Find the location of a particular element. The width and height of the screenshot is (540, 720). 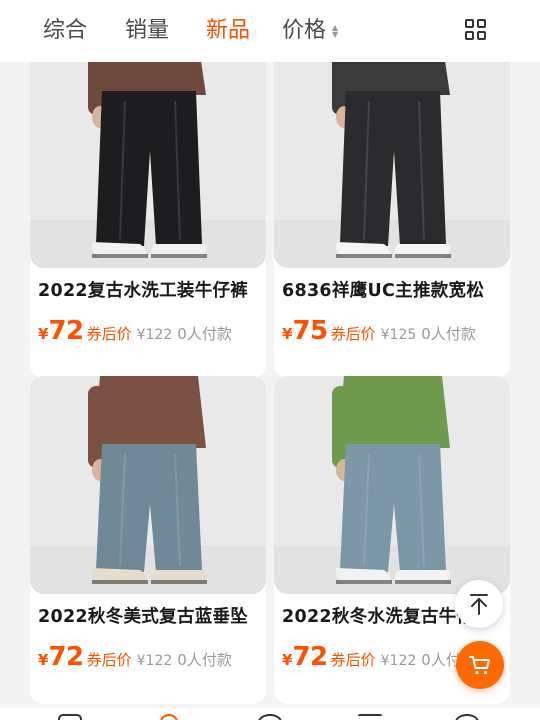

service-tab-icon is located at coordinates (467, 717).